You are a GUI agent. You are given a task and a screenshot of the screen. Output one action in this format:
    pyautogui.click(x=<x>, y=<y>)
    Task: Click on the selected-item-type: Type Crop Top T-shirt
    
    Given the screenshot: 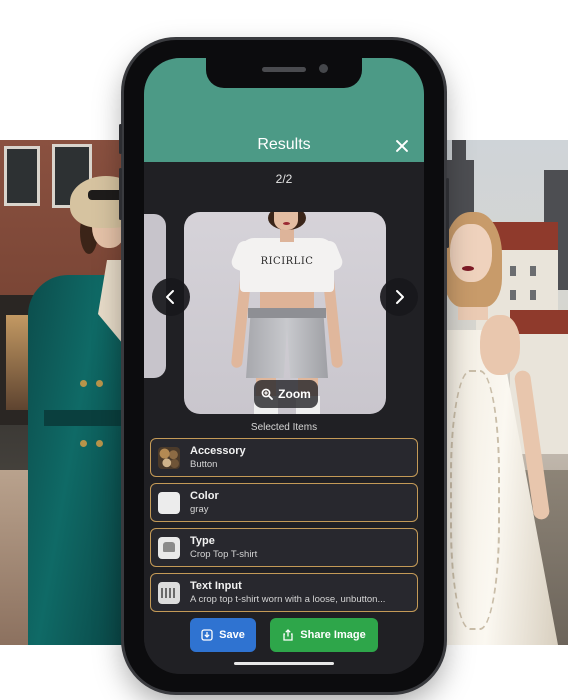 What is the action you would take?
    pyautogui.click(x=284, y=547)
    